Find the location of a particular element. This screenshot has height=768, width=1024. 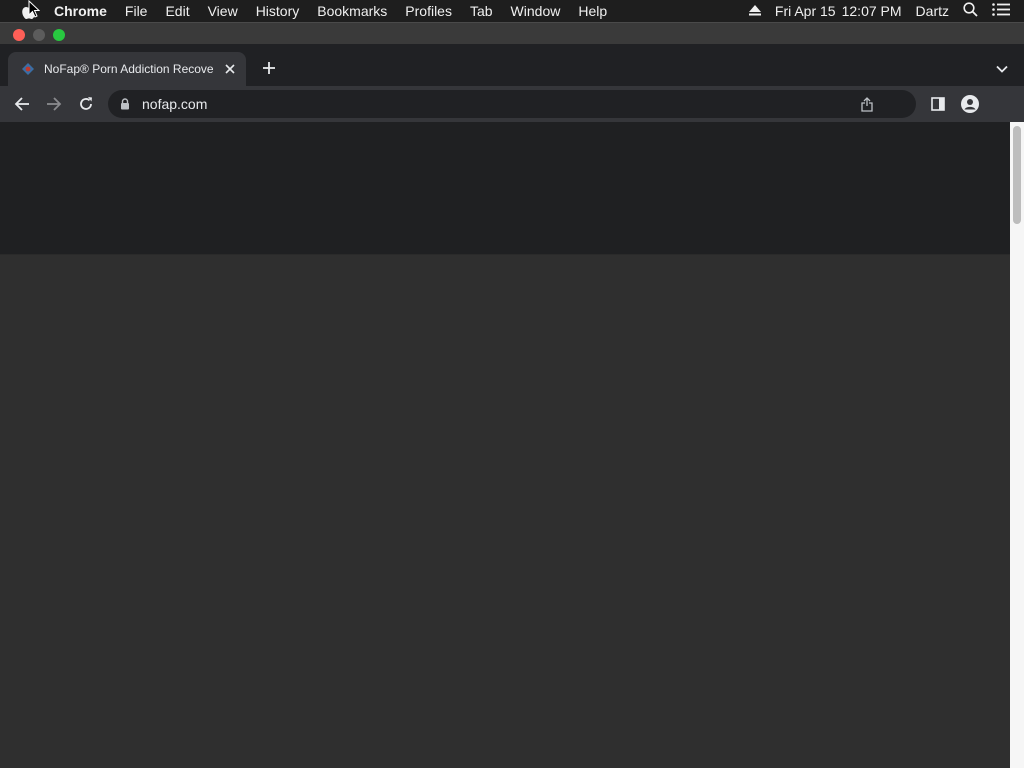

profile-avatar-icon is located at coordinates (970, 104).